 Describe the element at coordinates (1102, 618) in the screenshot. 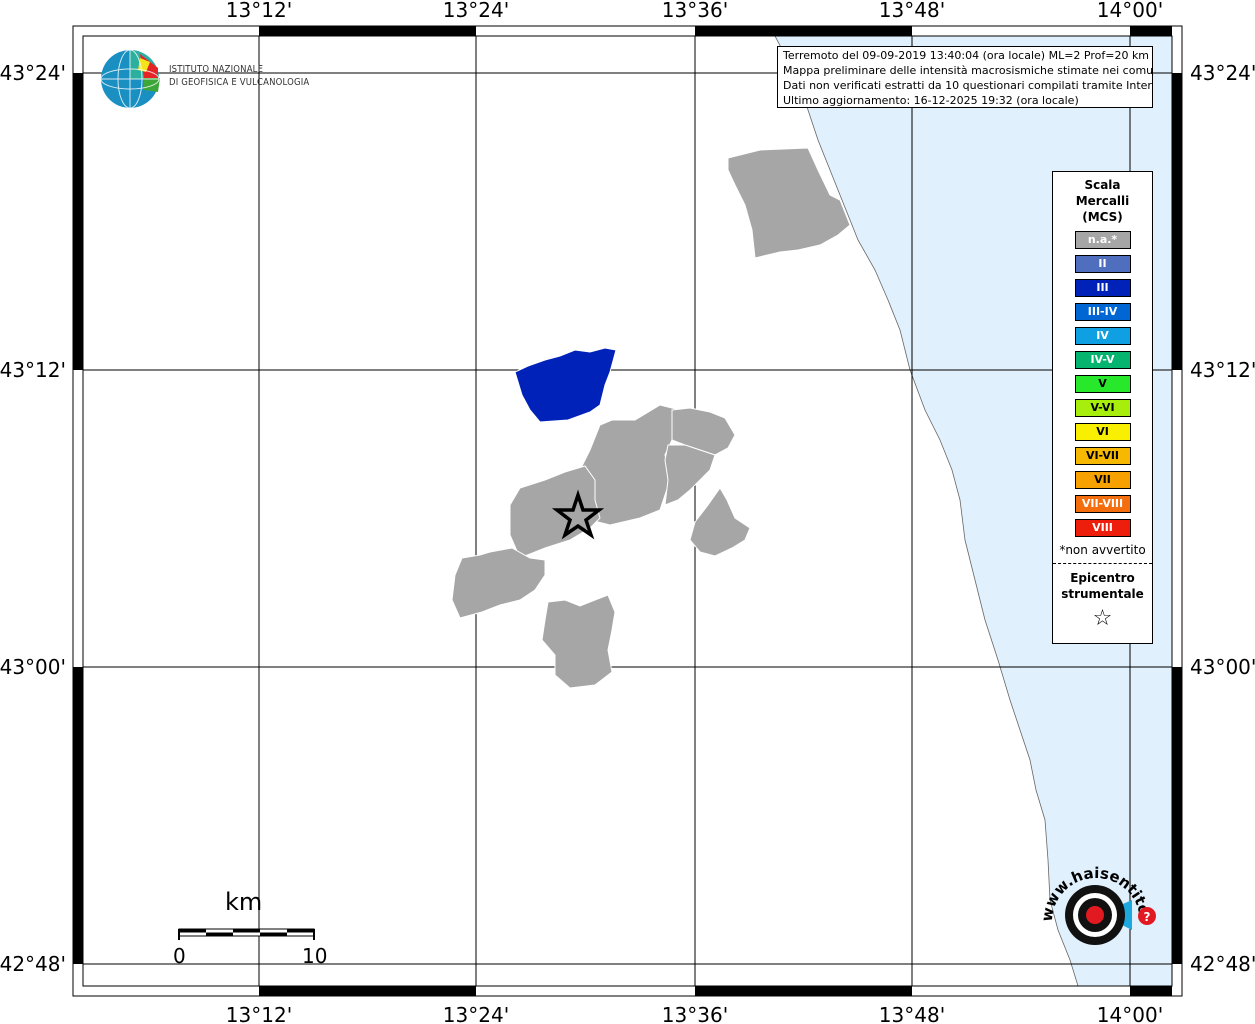

I see `legend-star-icon: ☆` at that location.